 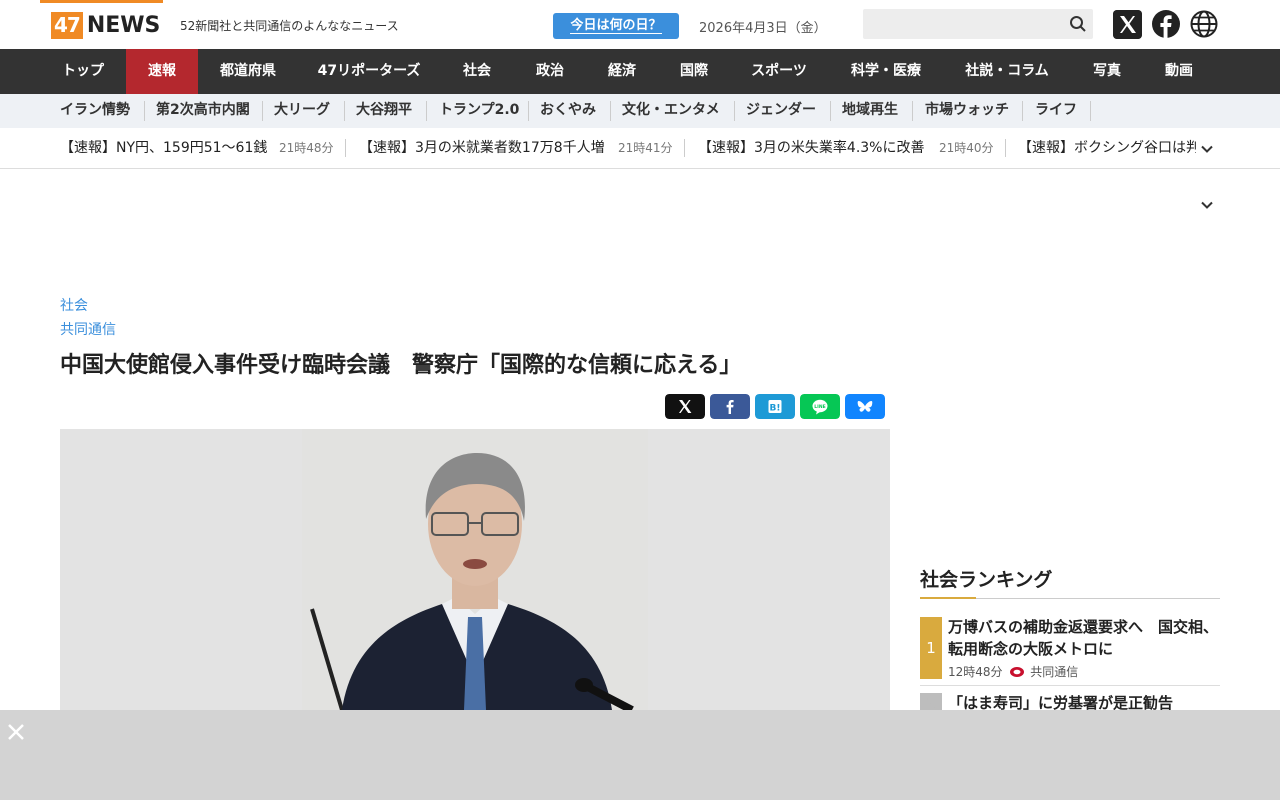 What do you see at coordinates (401, 365) in the screenshot?
I see `article-title: 中国大使館侵入事件受け臨時会議 警察庁「国際的な信頼に応える」` at bounding box center [401, 365].